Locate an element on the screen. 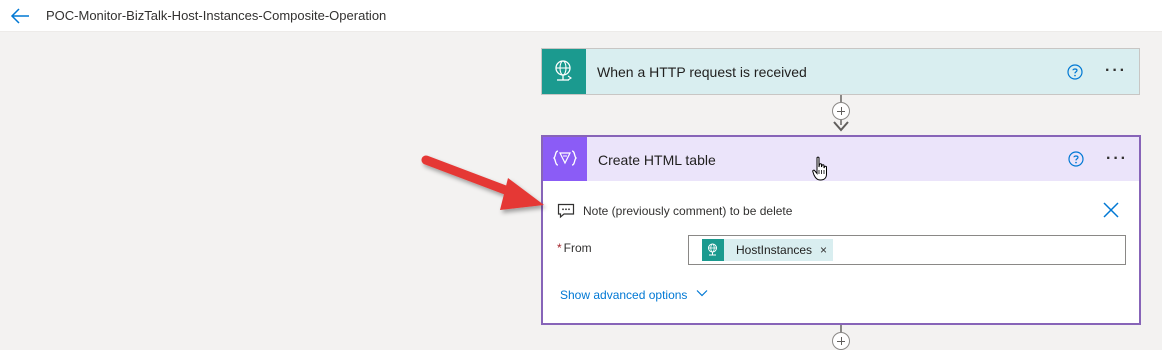 Image resolution: width=1162 pixels, height=350 pixels. from-label: * From is located at coordinates (574, 248).